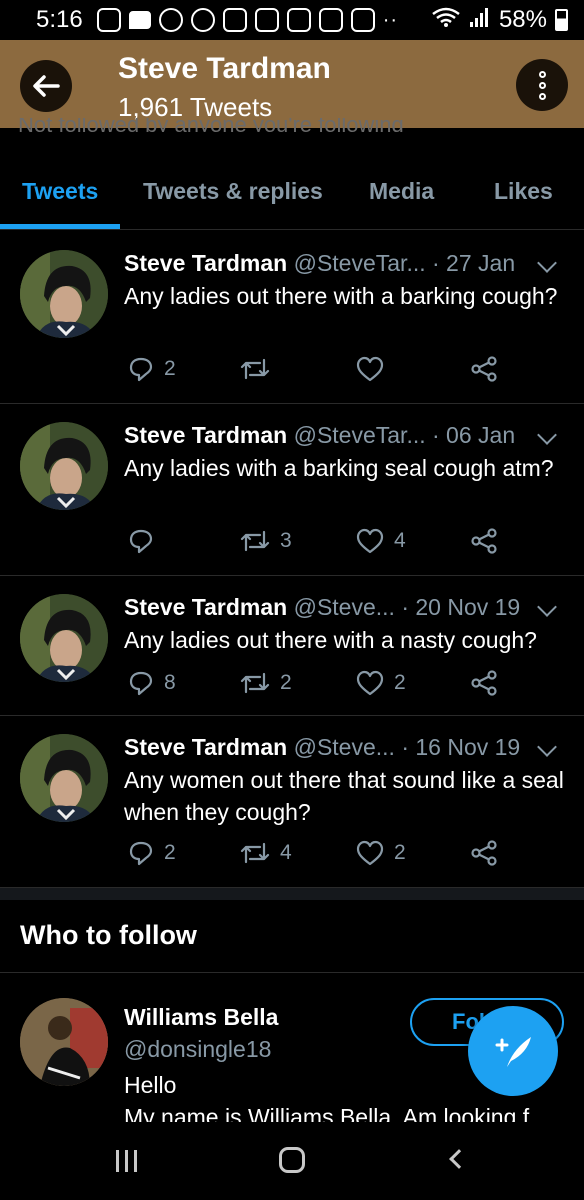  What do you see at coordinates (330, 640) in the screenshot?
I see `tweet-text: Any ladies out there with a nasty cough?` at bounding box center [330, 640].